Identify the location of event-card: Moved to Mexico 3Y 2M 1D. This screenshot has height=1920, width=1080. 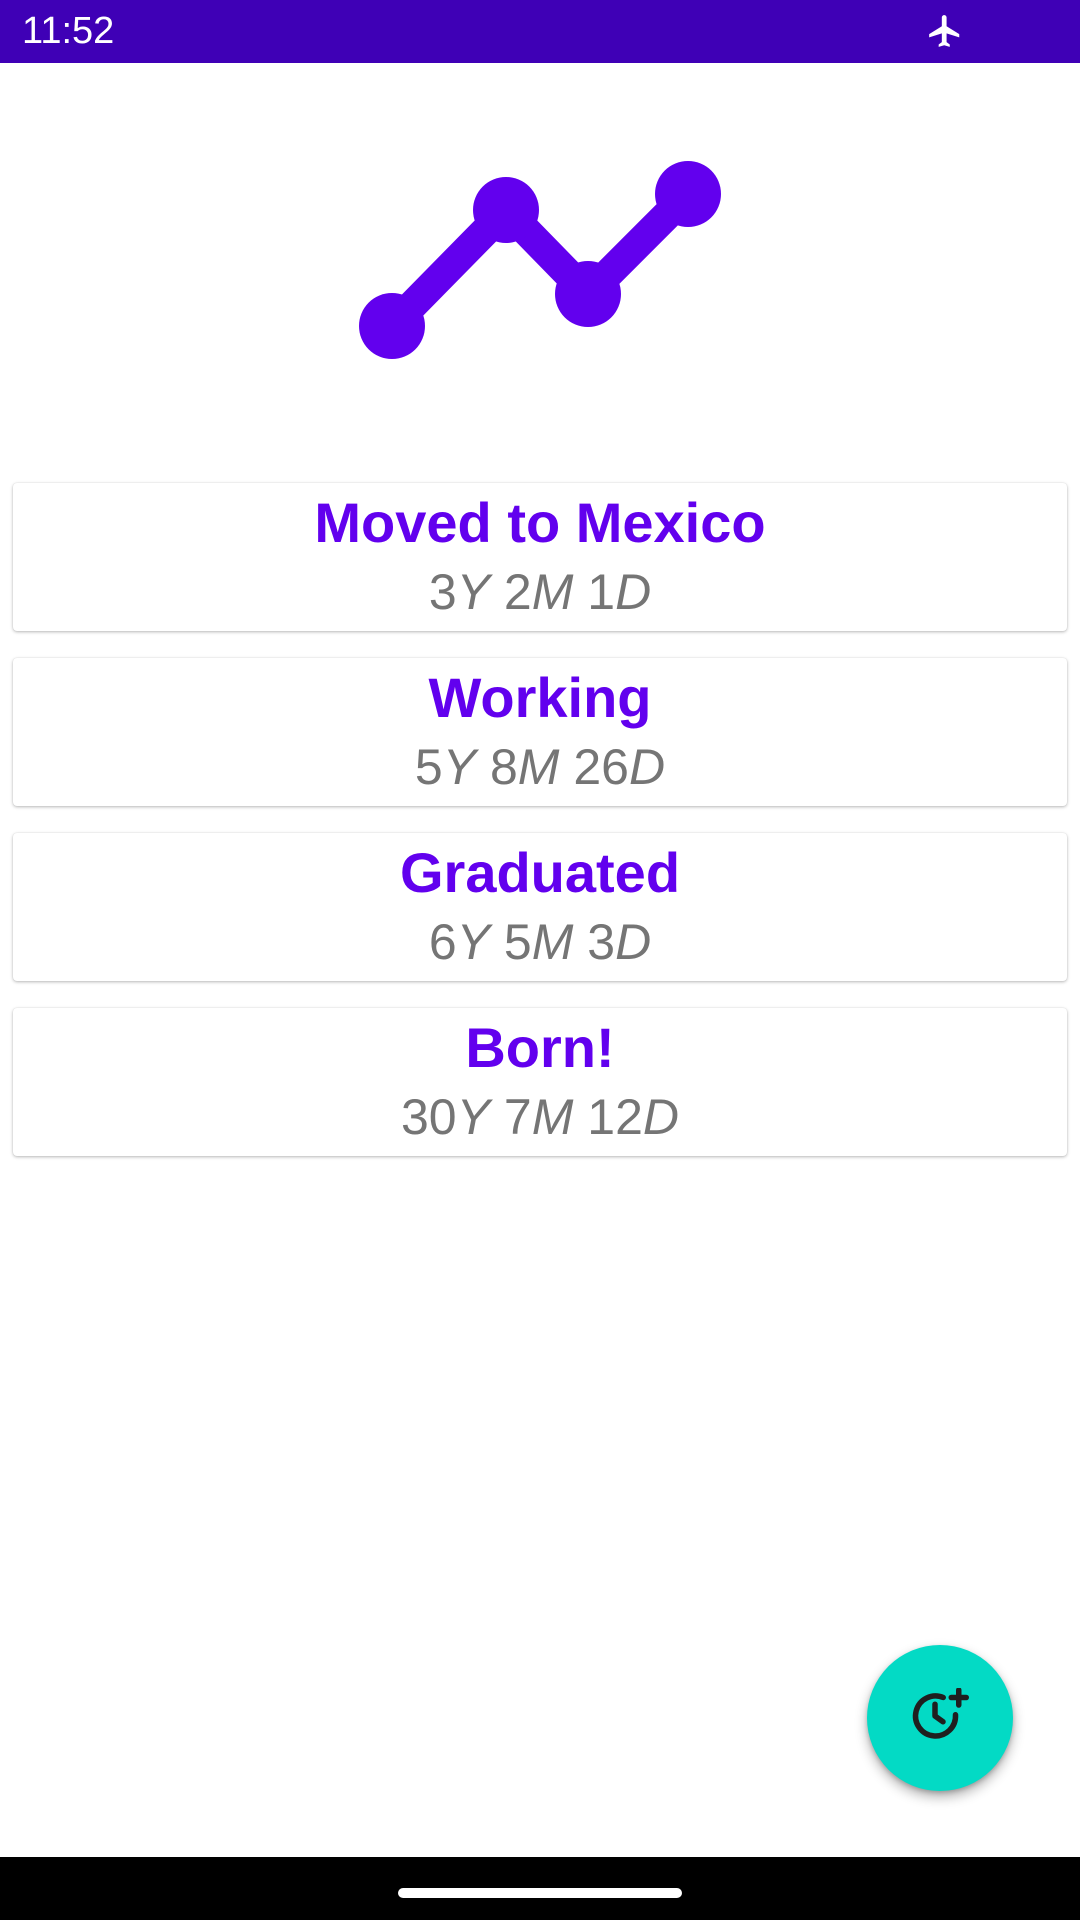
(540, 557).